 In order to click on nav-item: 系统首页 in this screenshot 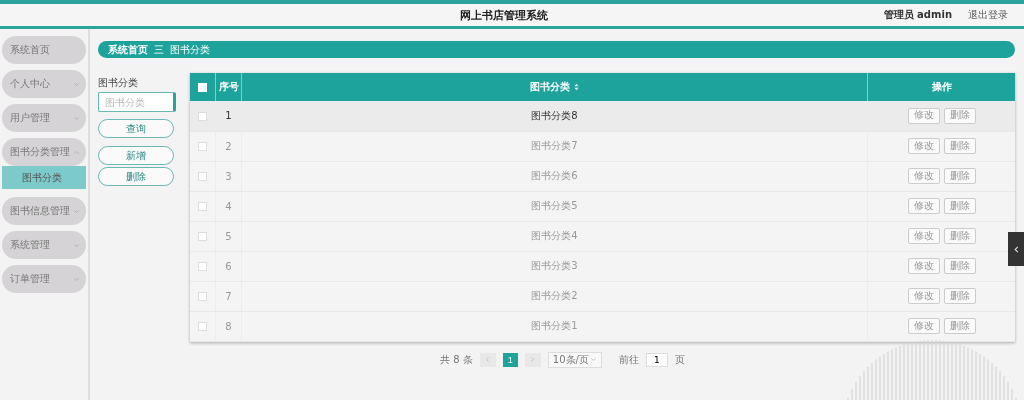, I will do `click(44, 50)`.